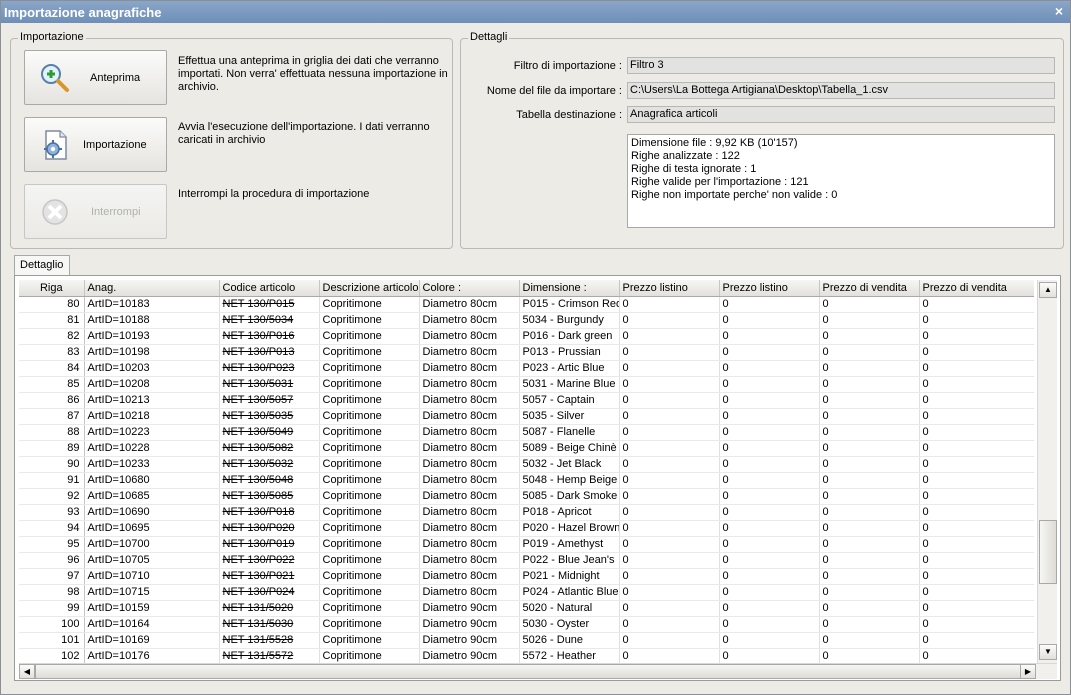 The width and height of the screenshot is (1071, 695). I want to click on column-header: Riga, so click(52, 288).